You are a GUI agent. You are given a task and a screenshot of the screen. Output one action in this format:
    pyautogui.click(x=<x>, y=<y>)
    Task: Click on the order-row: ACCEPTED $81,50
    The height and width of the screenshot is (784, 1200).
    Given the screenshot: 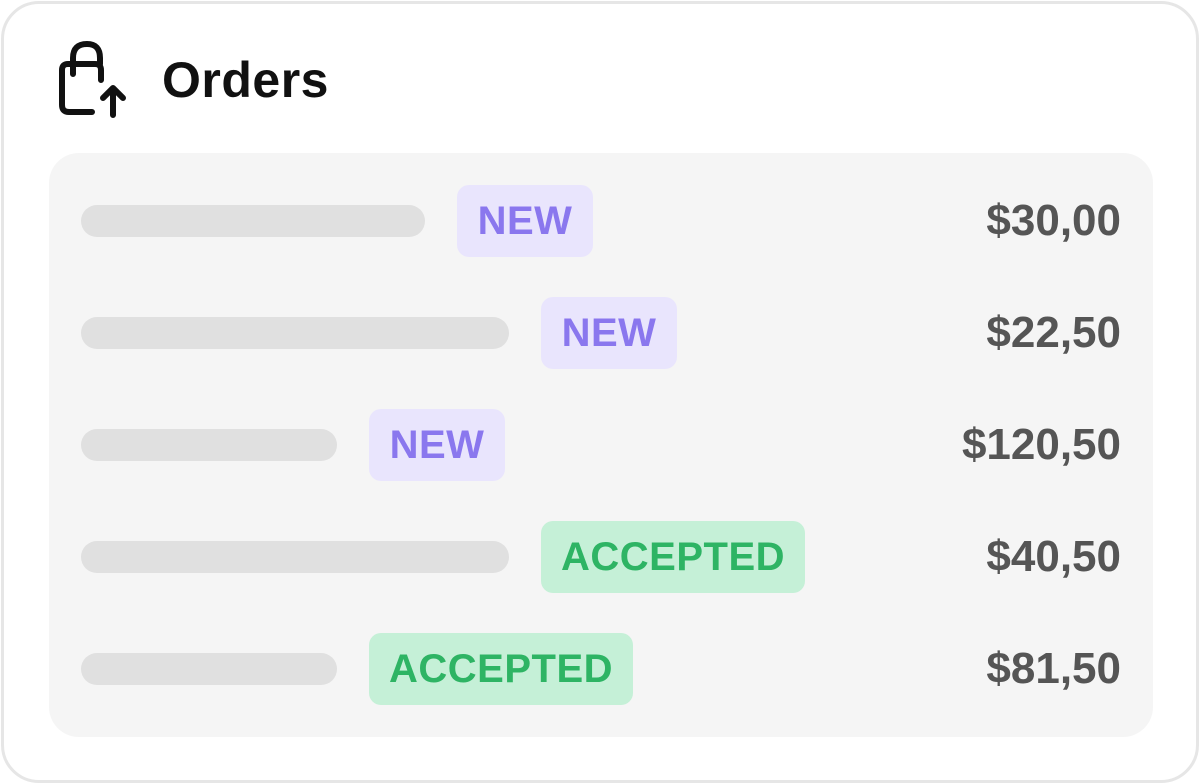 What is the action you would take?
    pyautogui.click(x=601, y=669)
    